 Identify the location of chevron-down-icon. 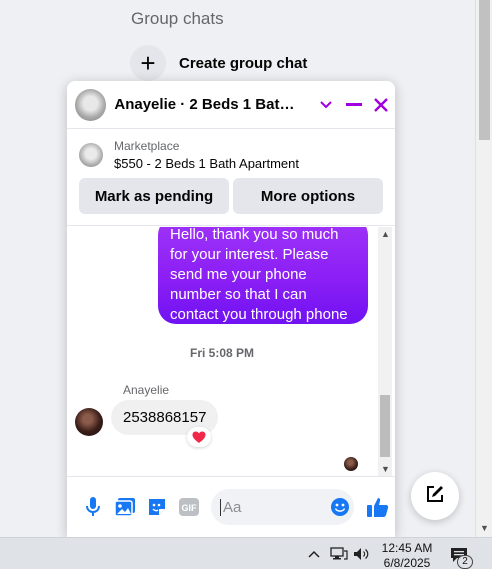
(326, 105).